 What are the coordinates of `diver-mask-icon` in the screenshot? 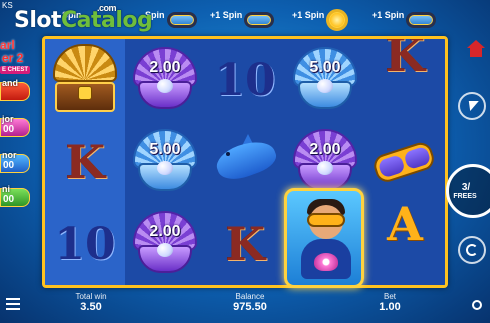 It's located at (326, 220).